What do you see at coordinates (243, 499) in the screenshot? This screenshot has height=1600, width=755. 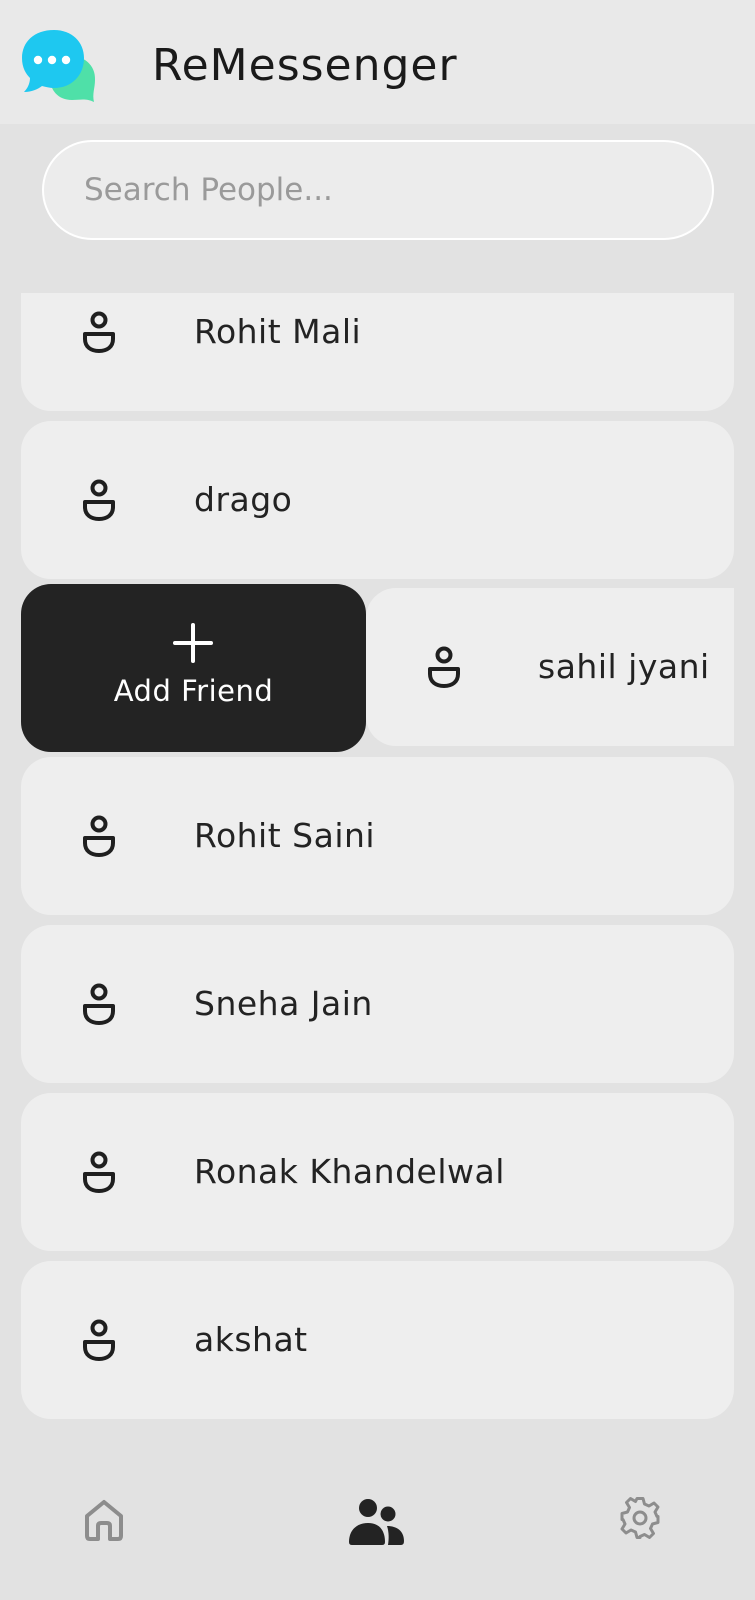 I see `person-name: drago` at bounding box center [243, 499].